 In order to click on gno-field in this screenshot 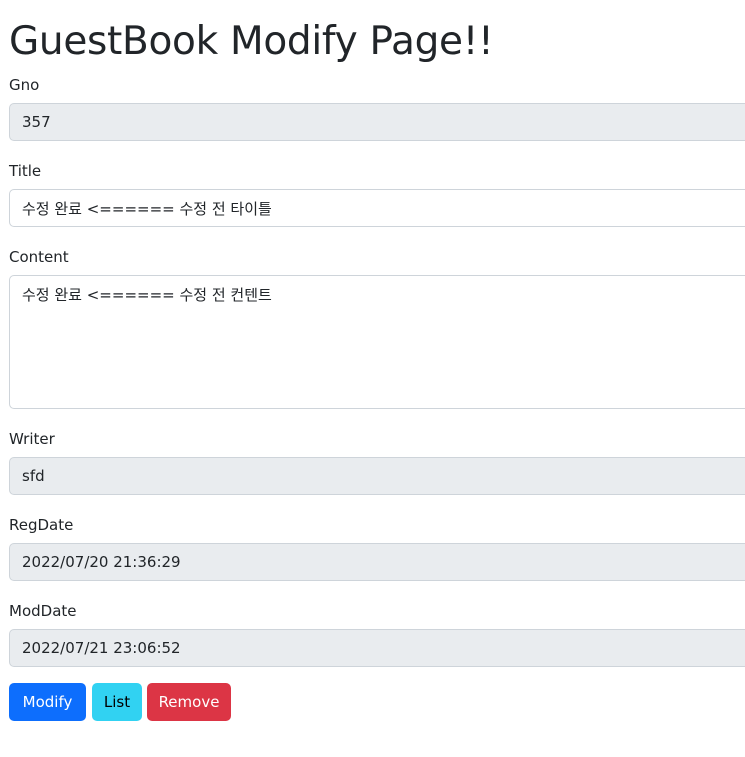, I will do `click(377, 122)`.